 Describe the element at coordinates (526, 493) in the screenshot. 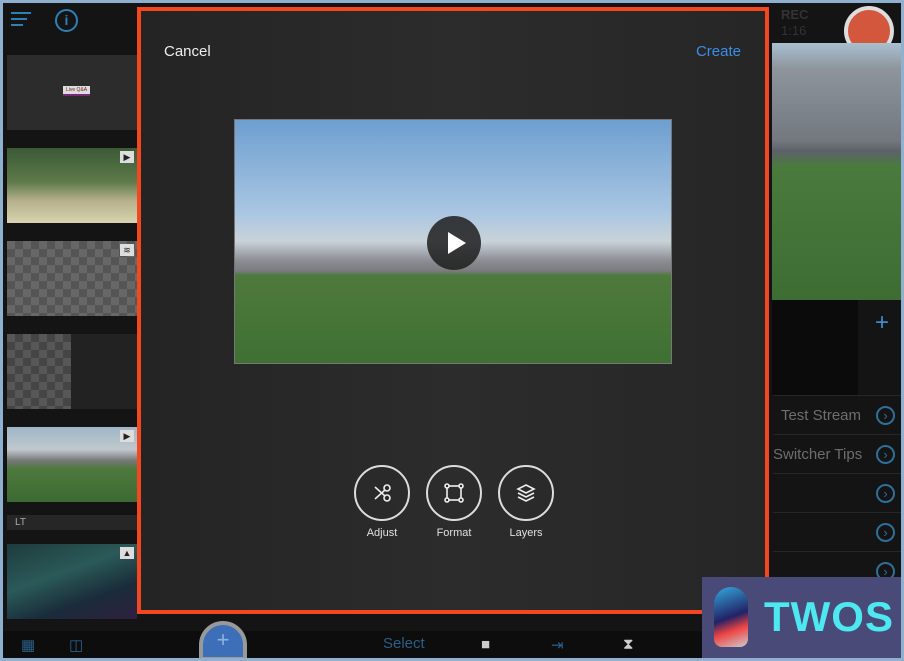

I see `layers-icon` at that location.